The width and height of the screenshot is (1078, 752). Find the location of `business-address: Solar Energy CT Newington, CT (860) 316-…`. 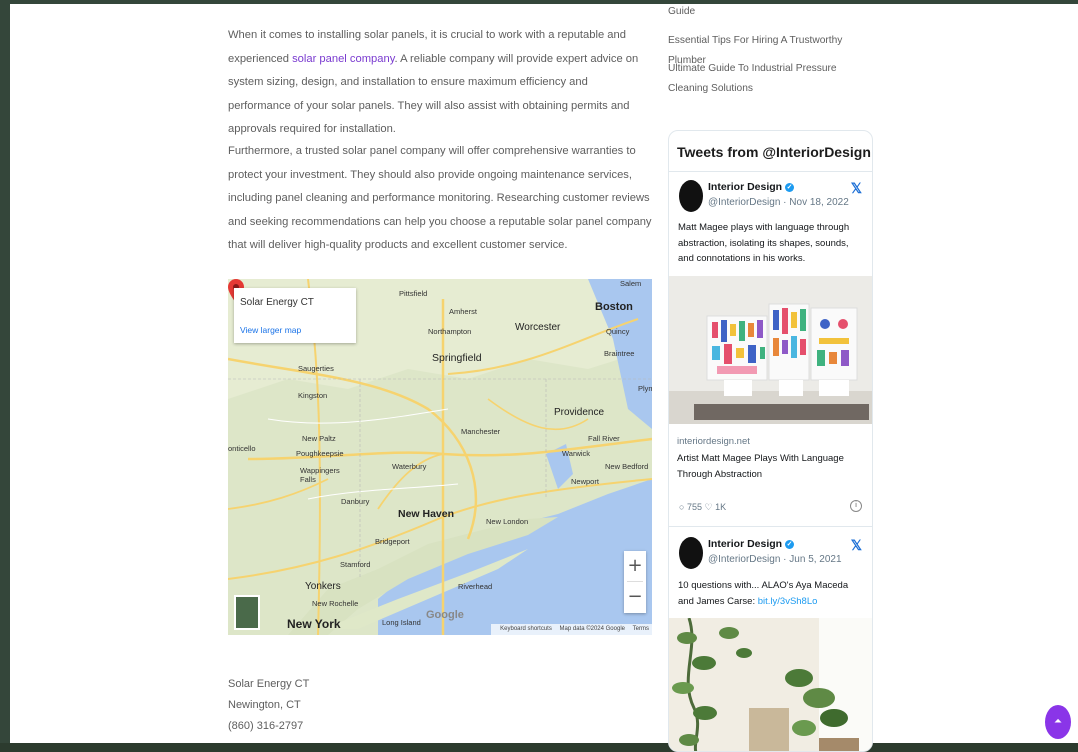

business-address: Solar Energy CT Newington, CT (860) 316-… is located at coordinates (268, 705).